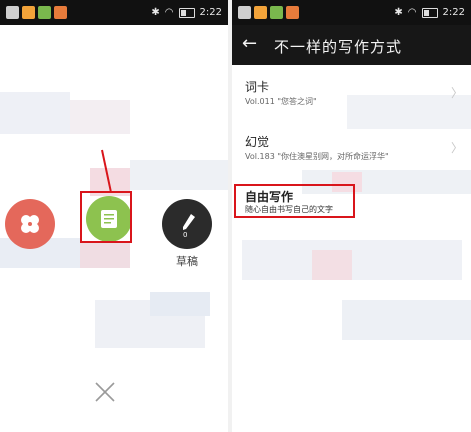 Image resolution: width=471 pixels, height=432 pixels. I want to click on list-item-illusion: 幻觉 Vol.183 "你住澳星别网，对所命运浮华" 〉, so click(351, 148).